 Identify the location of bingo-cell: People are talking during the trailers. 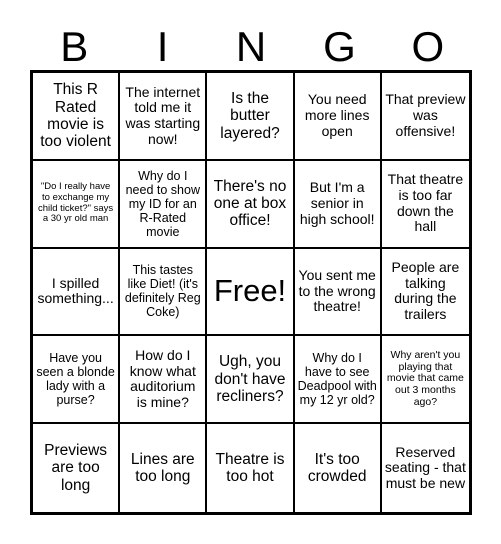
(425, 292).